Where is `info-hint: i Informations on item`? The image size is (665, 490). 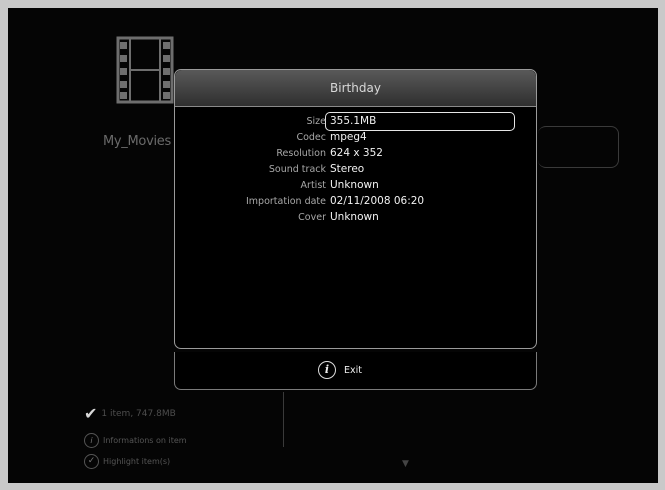 info-hint: i Informations on item is located at coordinates (135, 440).